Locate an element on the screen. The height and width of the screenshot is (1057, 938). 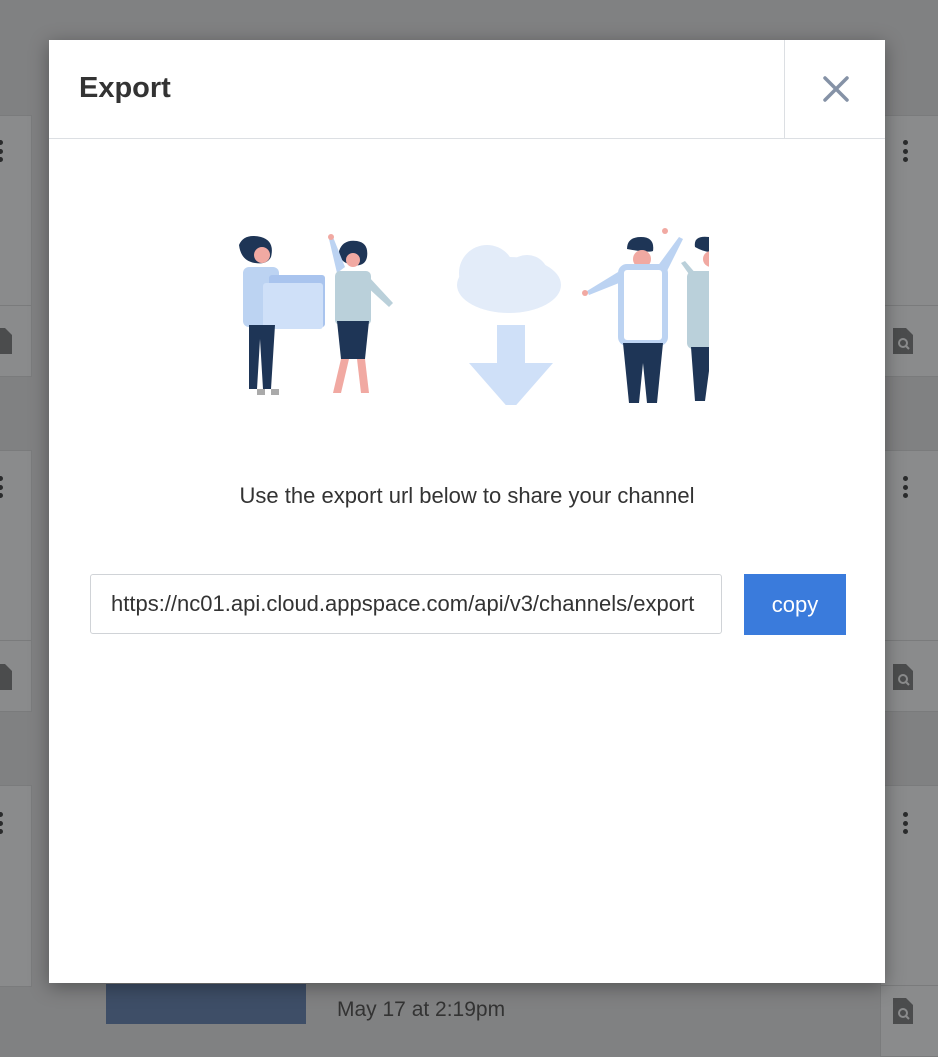
person-waving-illustration is located at coordinates (360, 313).